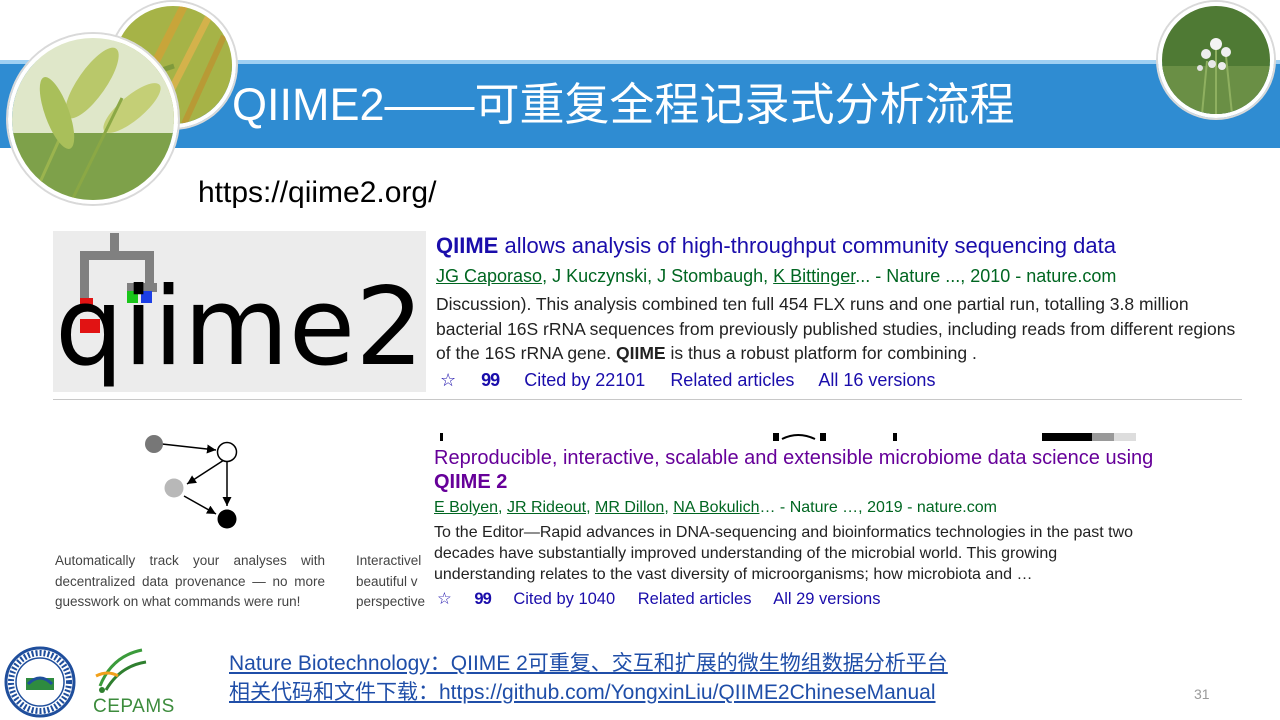 This screenshot has width=1280, height=720. What do you see at coordinates (584, 380) in the screenshot?
I see `cited-by-link: Cited by 22101` at bounding box center [584, 380].